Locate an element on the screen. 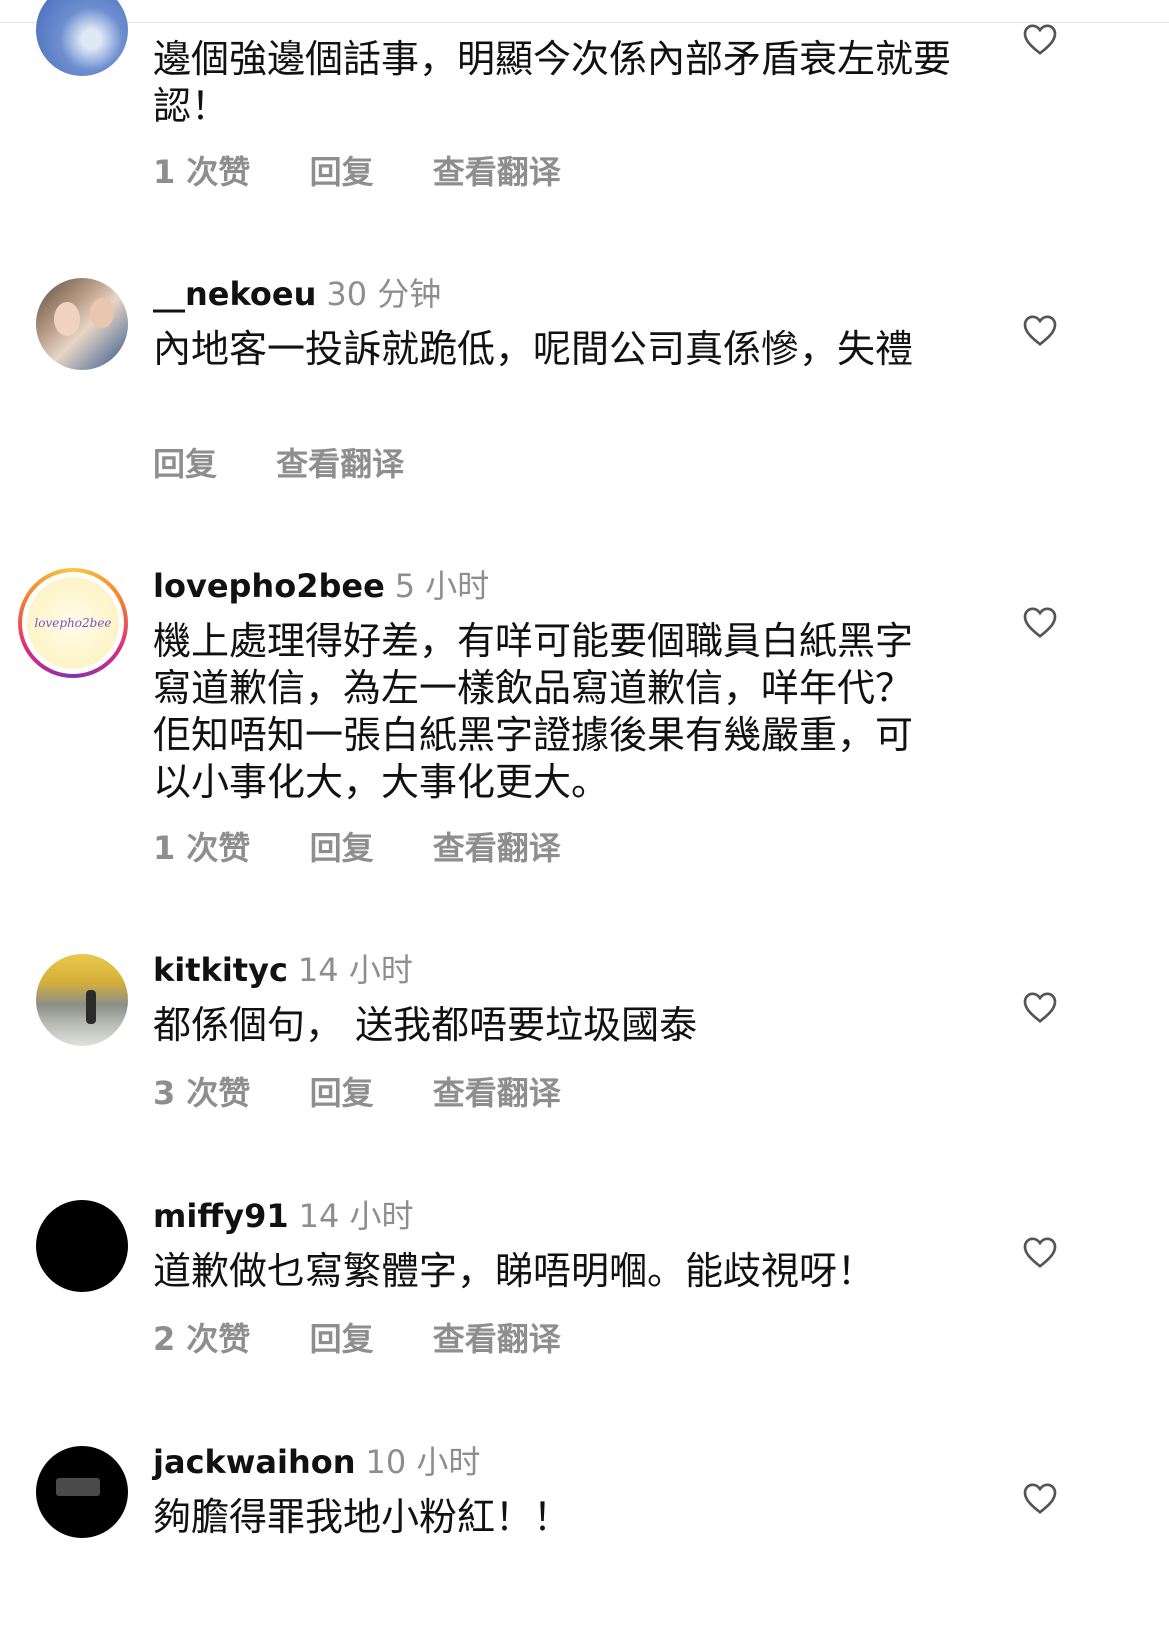  username: jackwaihon is located at coordinates (254, 1462).